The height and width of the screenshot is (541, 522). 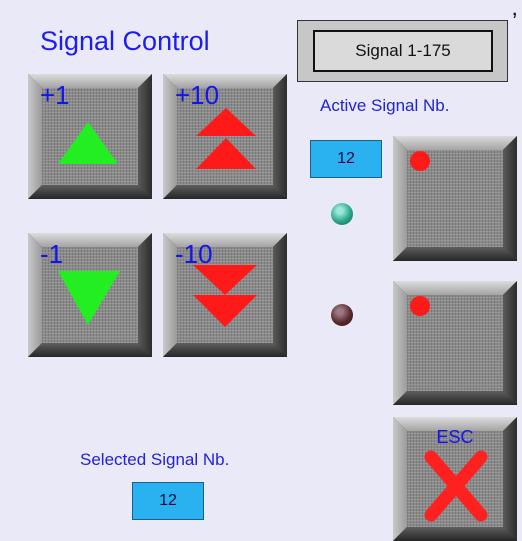 I want to click on escape-button: ESC, so click(x=455, y=479).